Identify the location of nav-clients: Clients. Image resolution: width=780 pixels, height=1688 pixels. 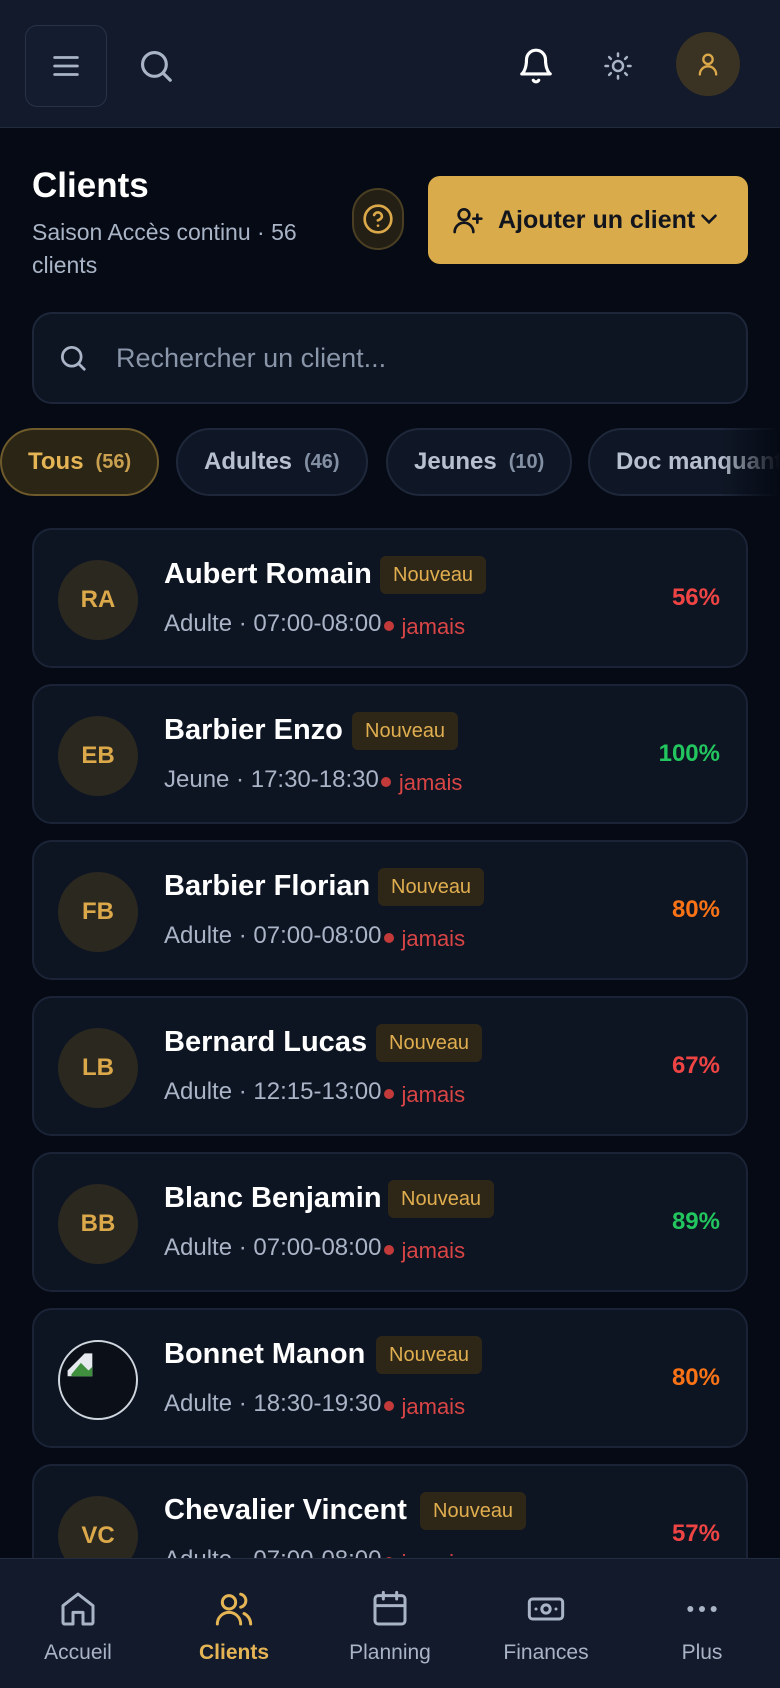
(234, 1623).